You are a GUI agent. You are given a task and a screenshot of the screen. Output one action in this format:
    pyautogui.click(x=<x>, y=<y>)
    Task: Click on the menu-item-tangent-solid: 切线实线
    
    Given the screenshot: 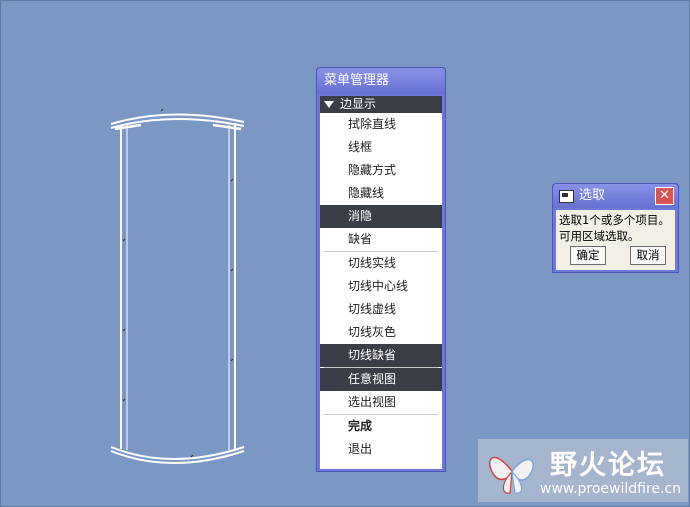 What is the action you would take?
    pyautogui.click(x=381, y=263)
    